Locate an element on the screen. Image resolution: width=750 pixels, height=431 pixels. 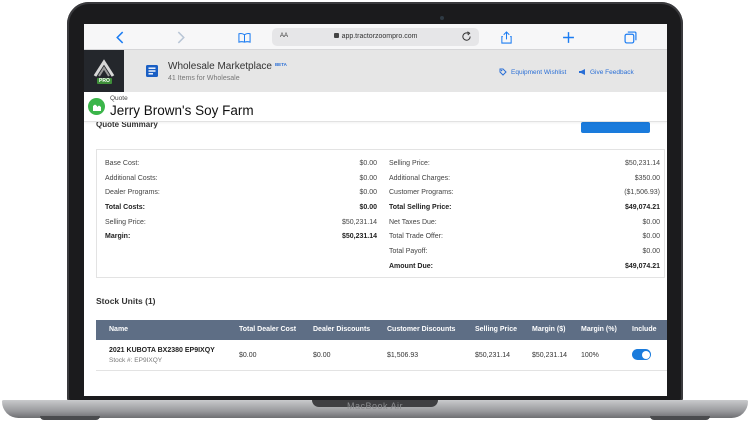
summary-label: Amount Due: is located at coordinates (411, 266).